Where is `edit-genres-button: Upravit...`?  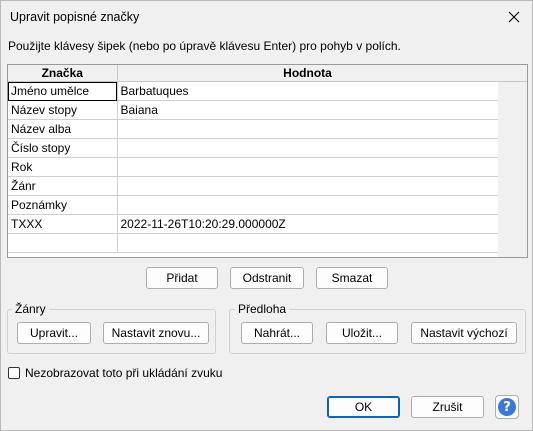
edit-genres-button: Upravit... is located at coordinates (54, 333).